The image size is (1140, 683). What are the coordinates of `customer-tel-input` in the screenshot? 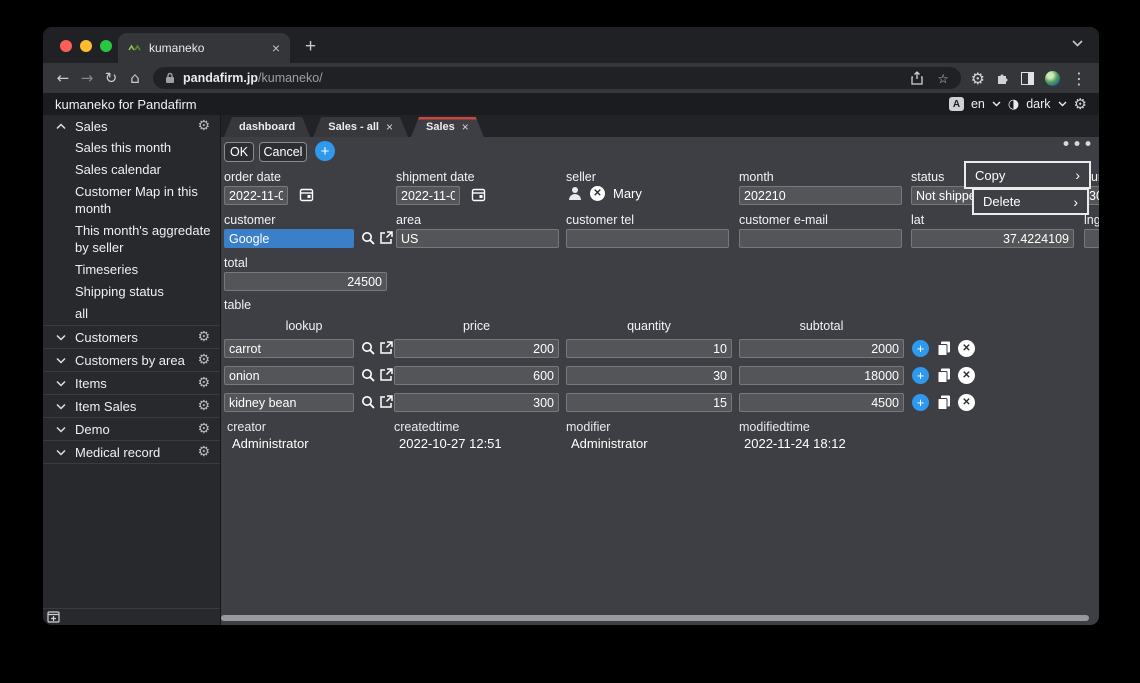 It's located at (647, 238).